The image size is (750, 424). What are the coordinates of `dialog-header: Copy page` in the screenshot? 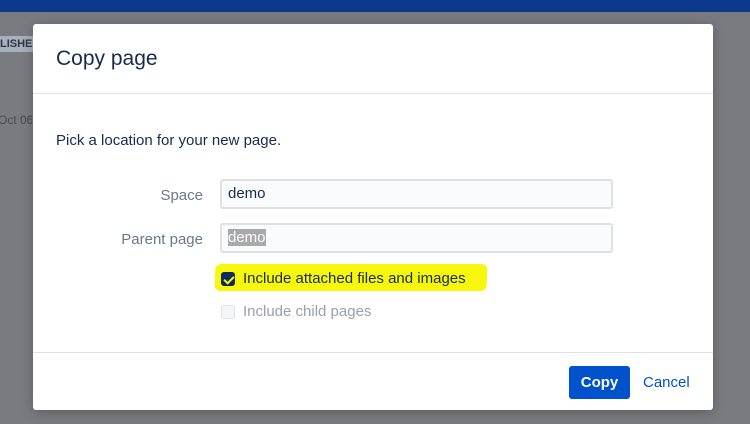 It's located at (373, 59).